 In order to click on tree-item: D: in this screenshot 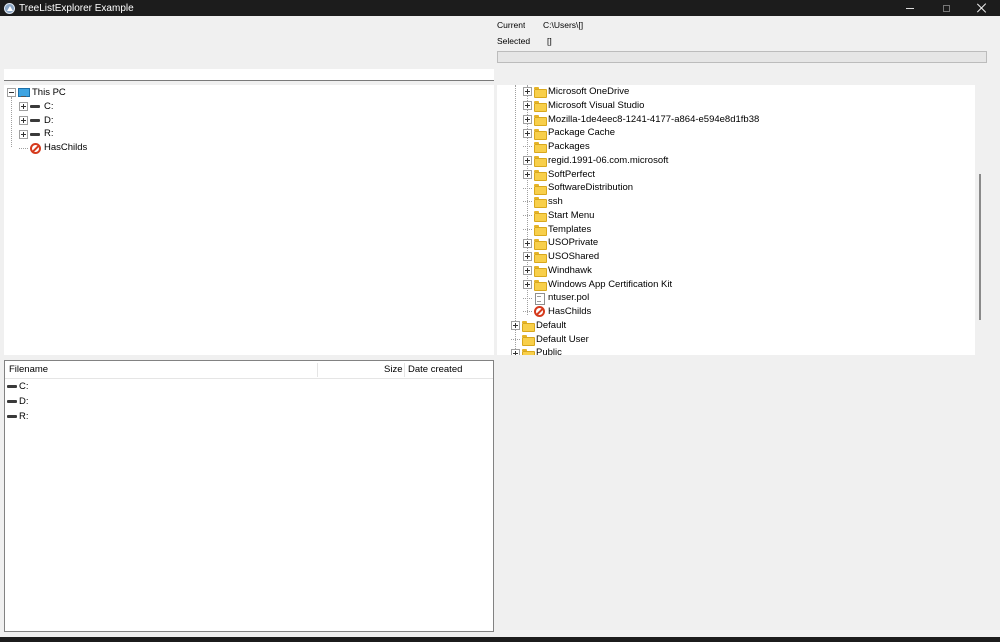, I will do `click(36, 121)`.